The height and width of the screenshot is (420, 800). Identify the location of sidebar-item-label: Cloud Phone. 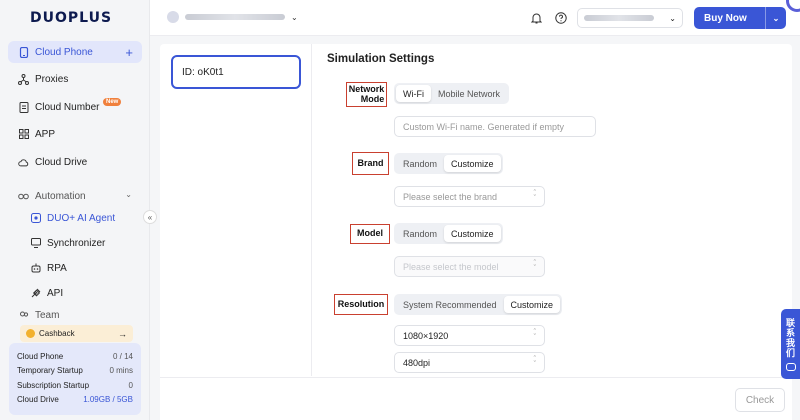
(64, 52).